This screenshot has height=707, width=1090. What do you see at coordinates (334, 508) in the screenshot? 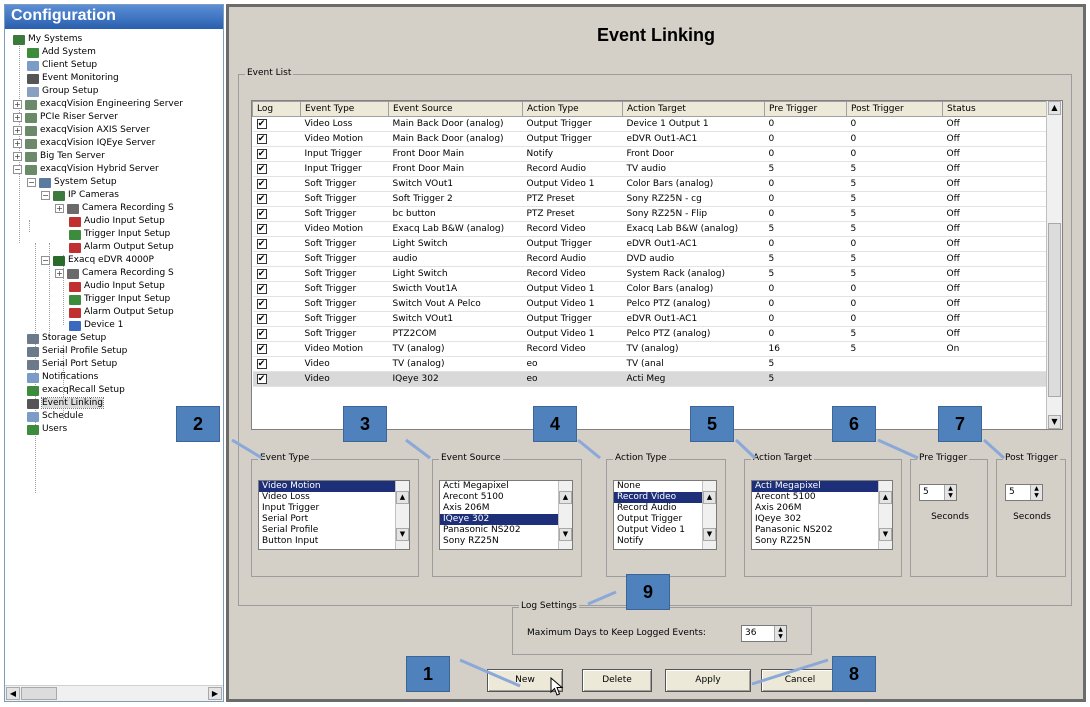
I see `list-option: Input Trigger` at bounding box center [334, 508].